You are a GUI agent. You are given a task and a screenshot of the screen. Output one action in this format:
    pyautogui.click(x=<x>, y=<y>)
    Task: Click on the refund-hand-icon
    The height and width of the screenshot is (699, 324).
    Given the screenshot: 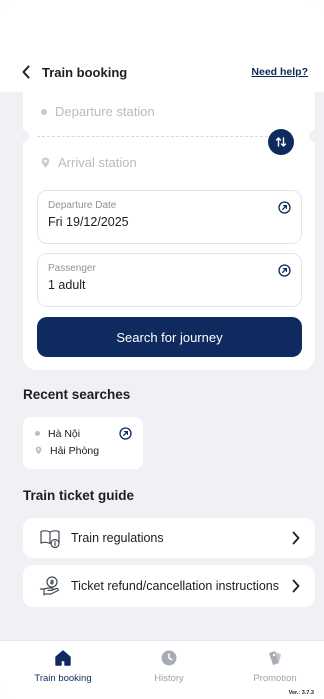 What is the action you would take?
    pyautogui.click(x=49, y=586)
    